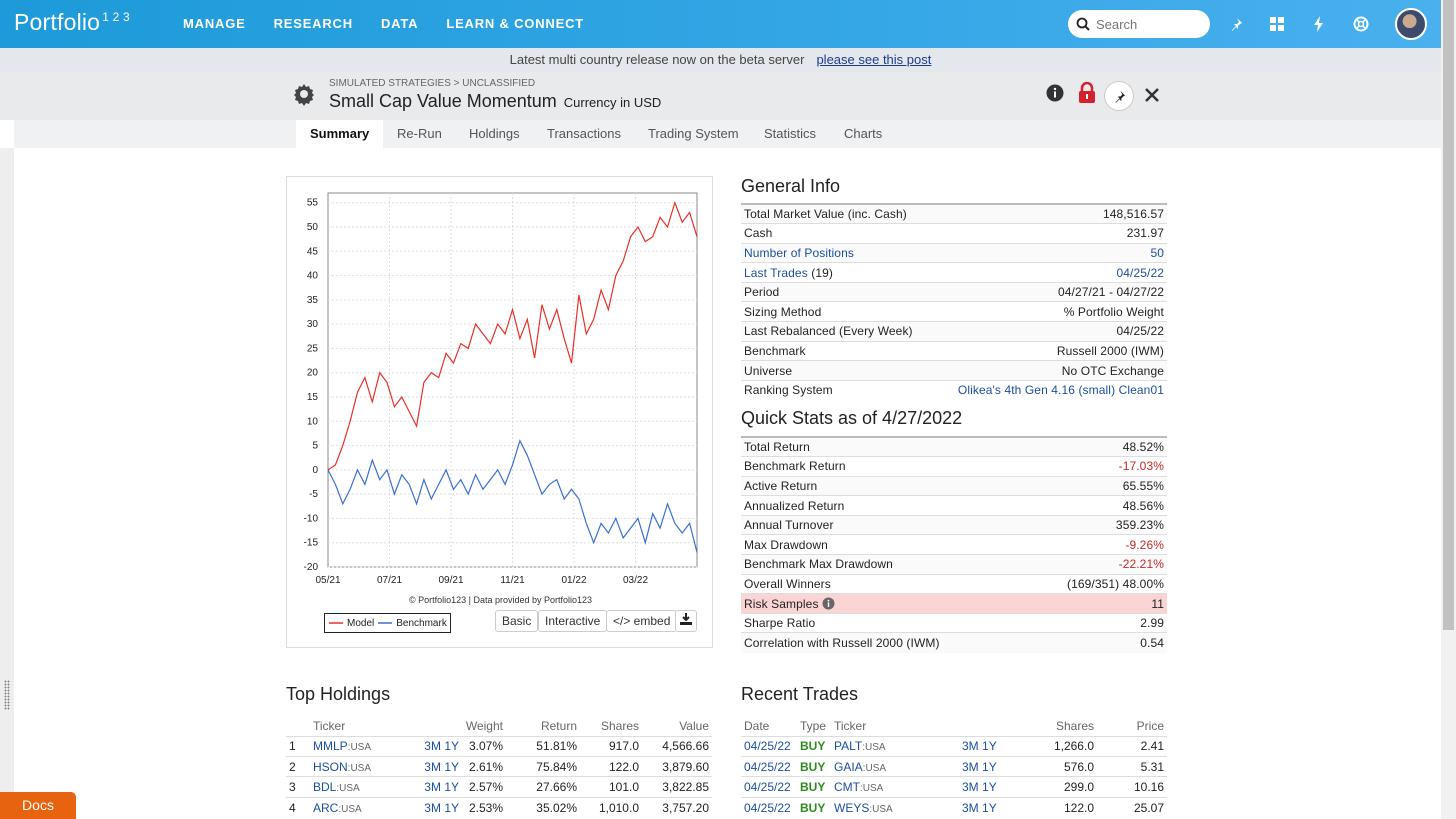  What do you see at coordinates (851, 808) in the screenshot?
I see `ticker-link: WEYS` at bounding box center [851, 808].